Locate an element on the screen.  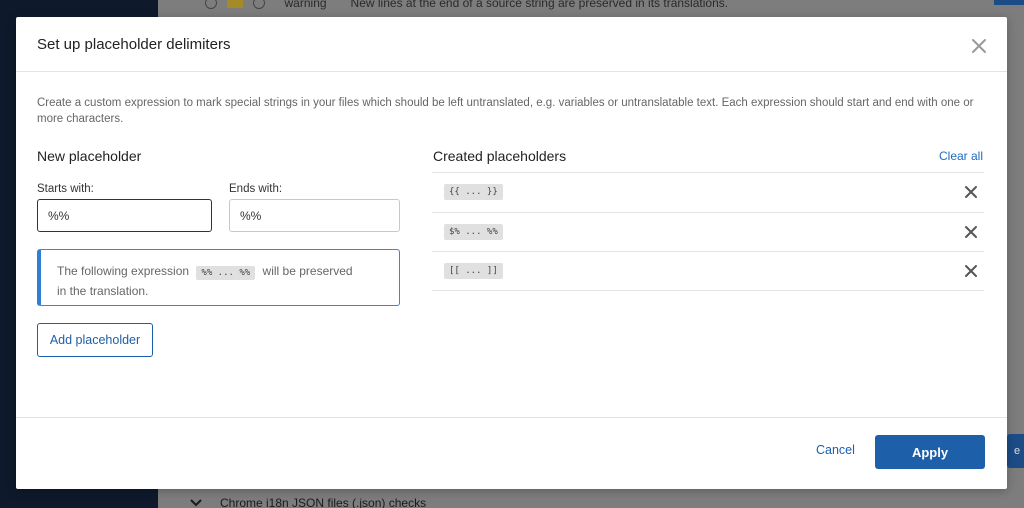
background-button-edge-text: e is located at coordinates (1017, 451).